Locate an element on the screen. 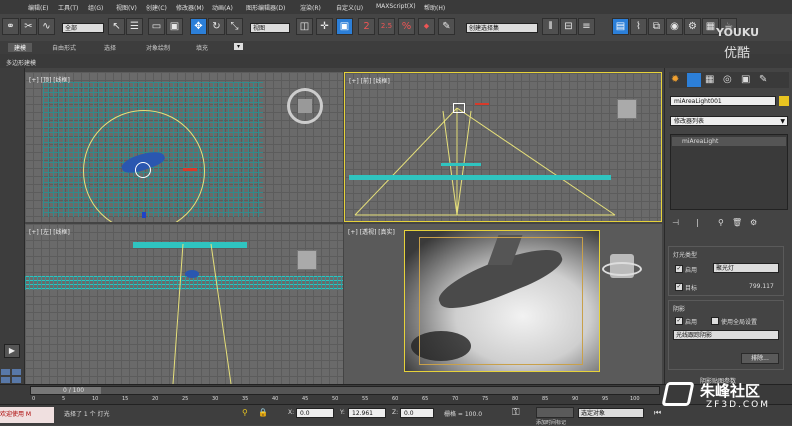 The image size is (792, 426). angle-snap-icon: 2.5 is located at coordinates (386, 26).